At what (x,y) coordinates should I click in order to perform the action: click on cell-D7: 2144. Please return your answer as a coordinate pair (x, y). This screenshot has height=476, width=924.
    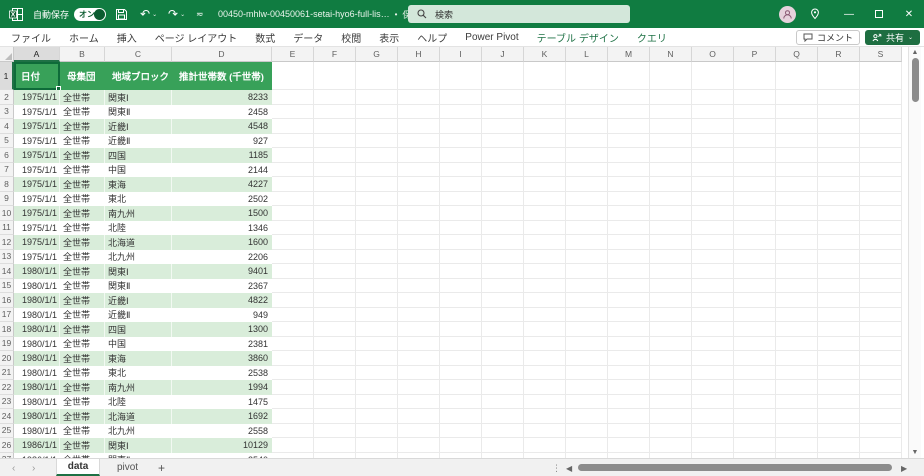
    Looking at the image, I should click on (222, 170).